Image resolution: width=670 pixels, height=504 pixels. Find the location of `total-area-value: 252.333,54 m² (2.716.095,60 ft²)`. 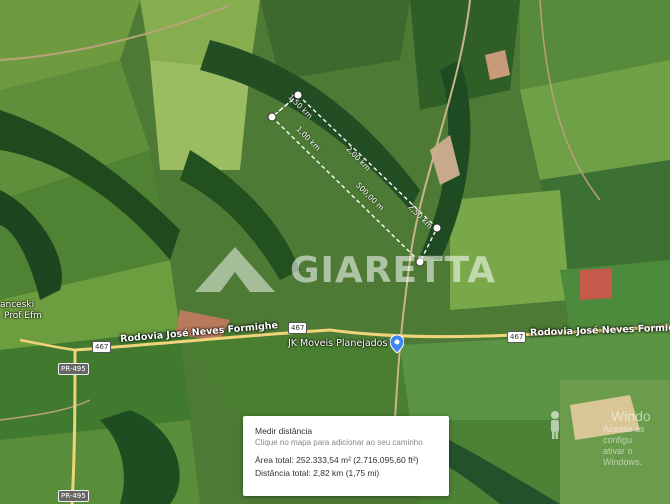

total-area-value: 252.333,54 m² (2.716.095,60 ft²) is located at coordinates (357, 460).